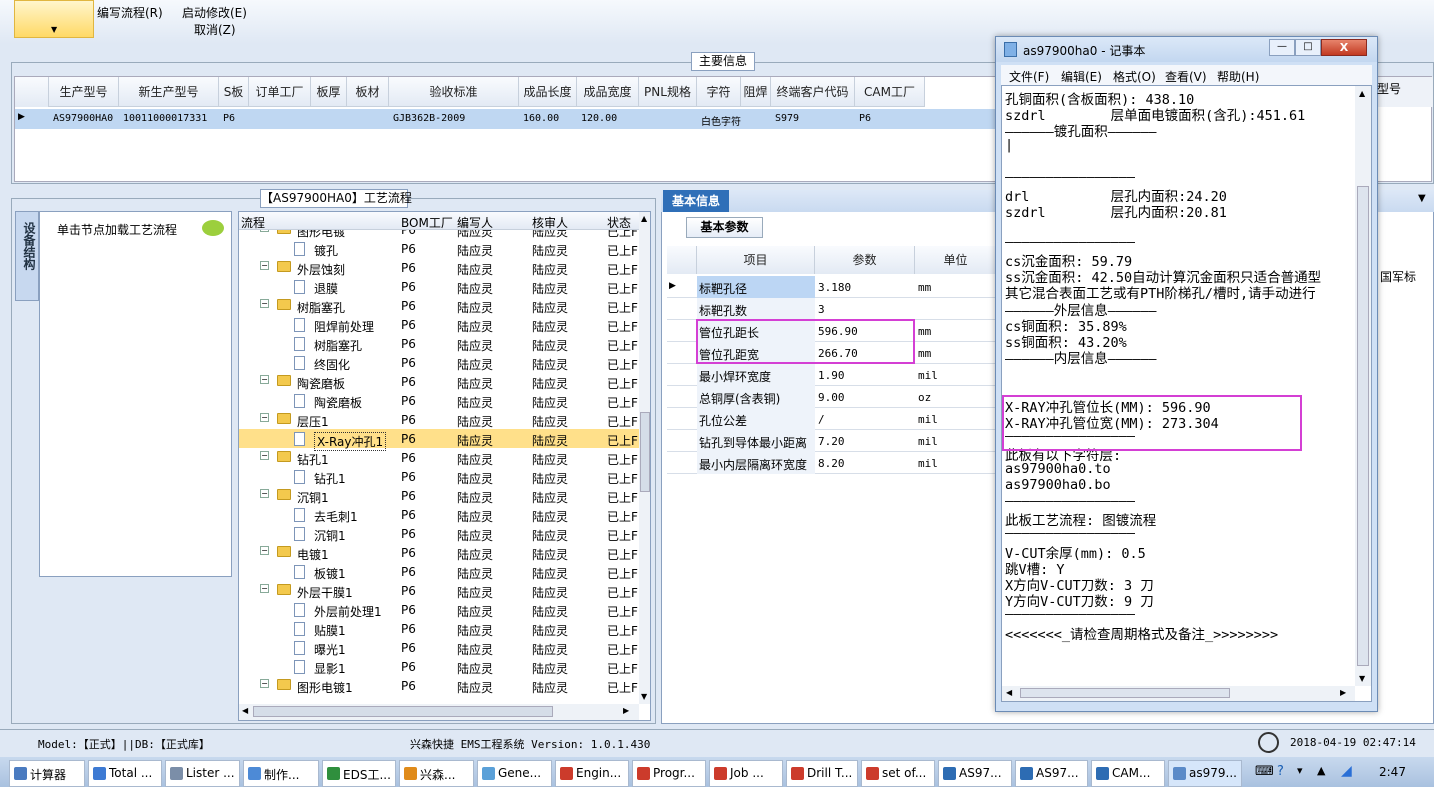 Image resolution: width=1434 pixels, height=787 pixels. Describe the element at coordinates (475, 222) in the screenshot. I see `column-header-label: 编写人` at that location.